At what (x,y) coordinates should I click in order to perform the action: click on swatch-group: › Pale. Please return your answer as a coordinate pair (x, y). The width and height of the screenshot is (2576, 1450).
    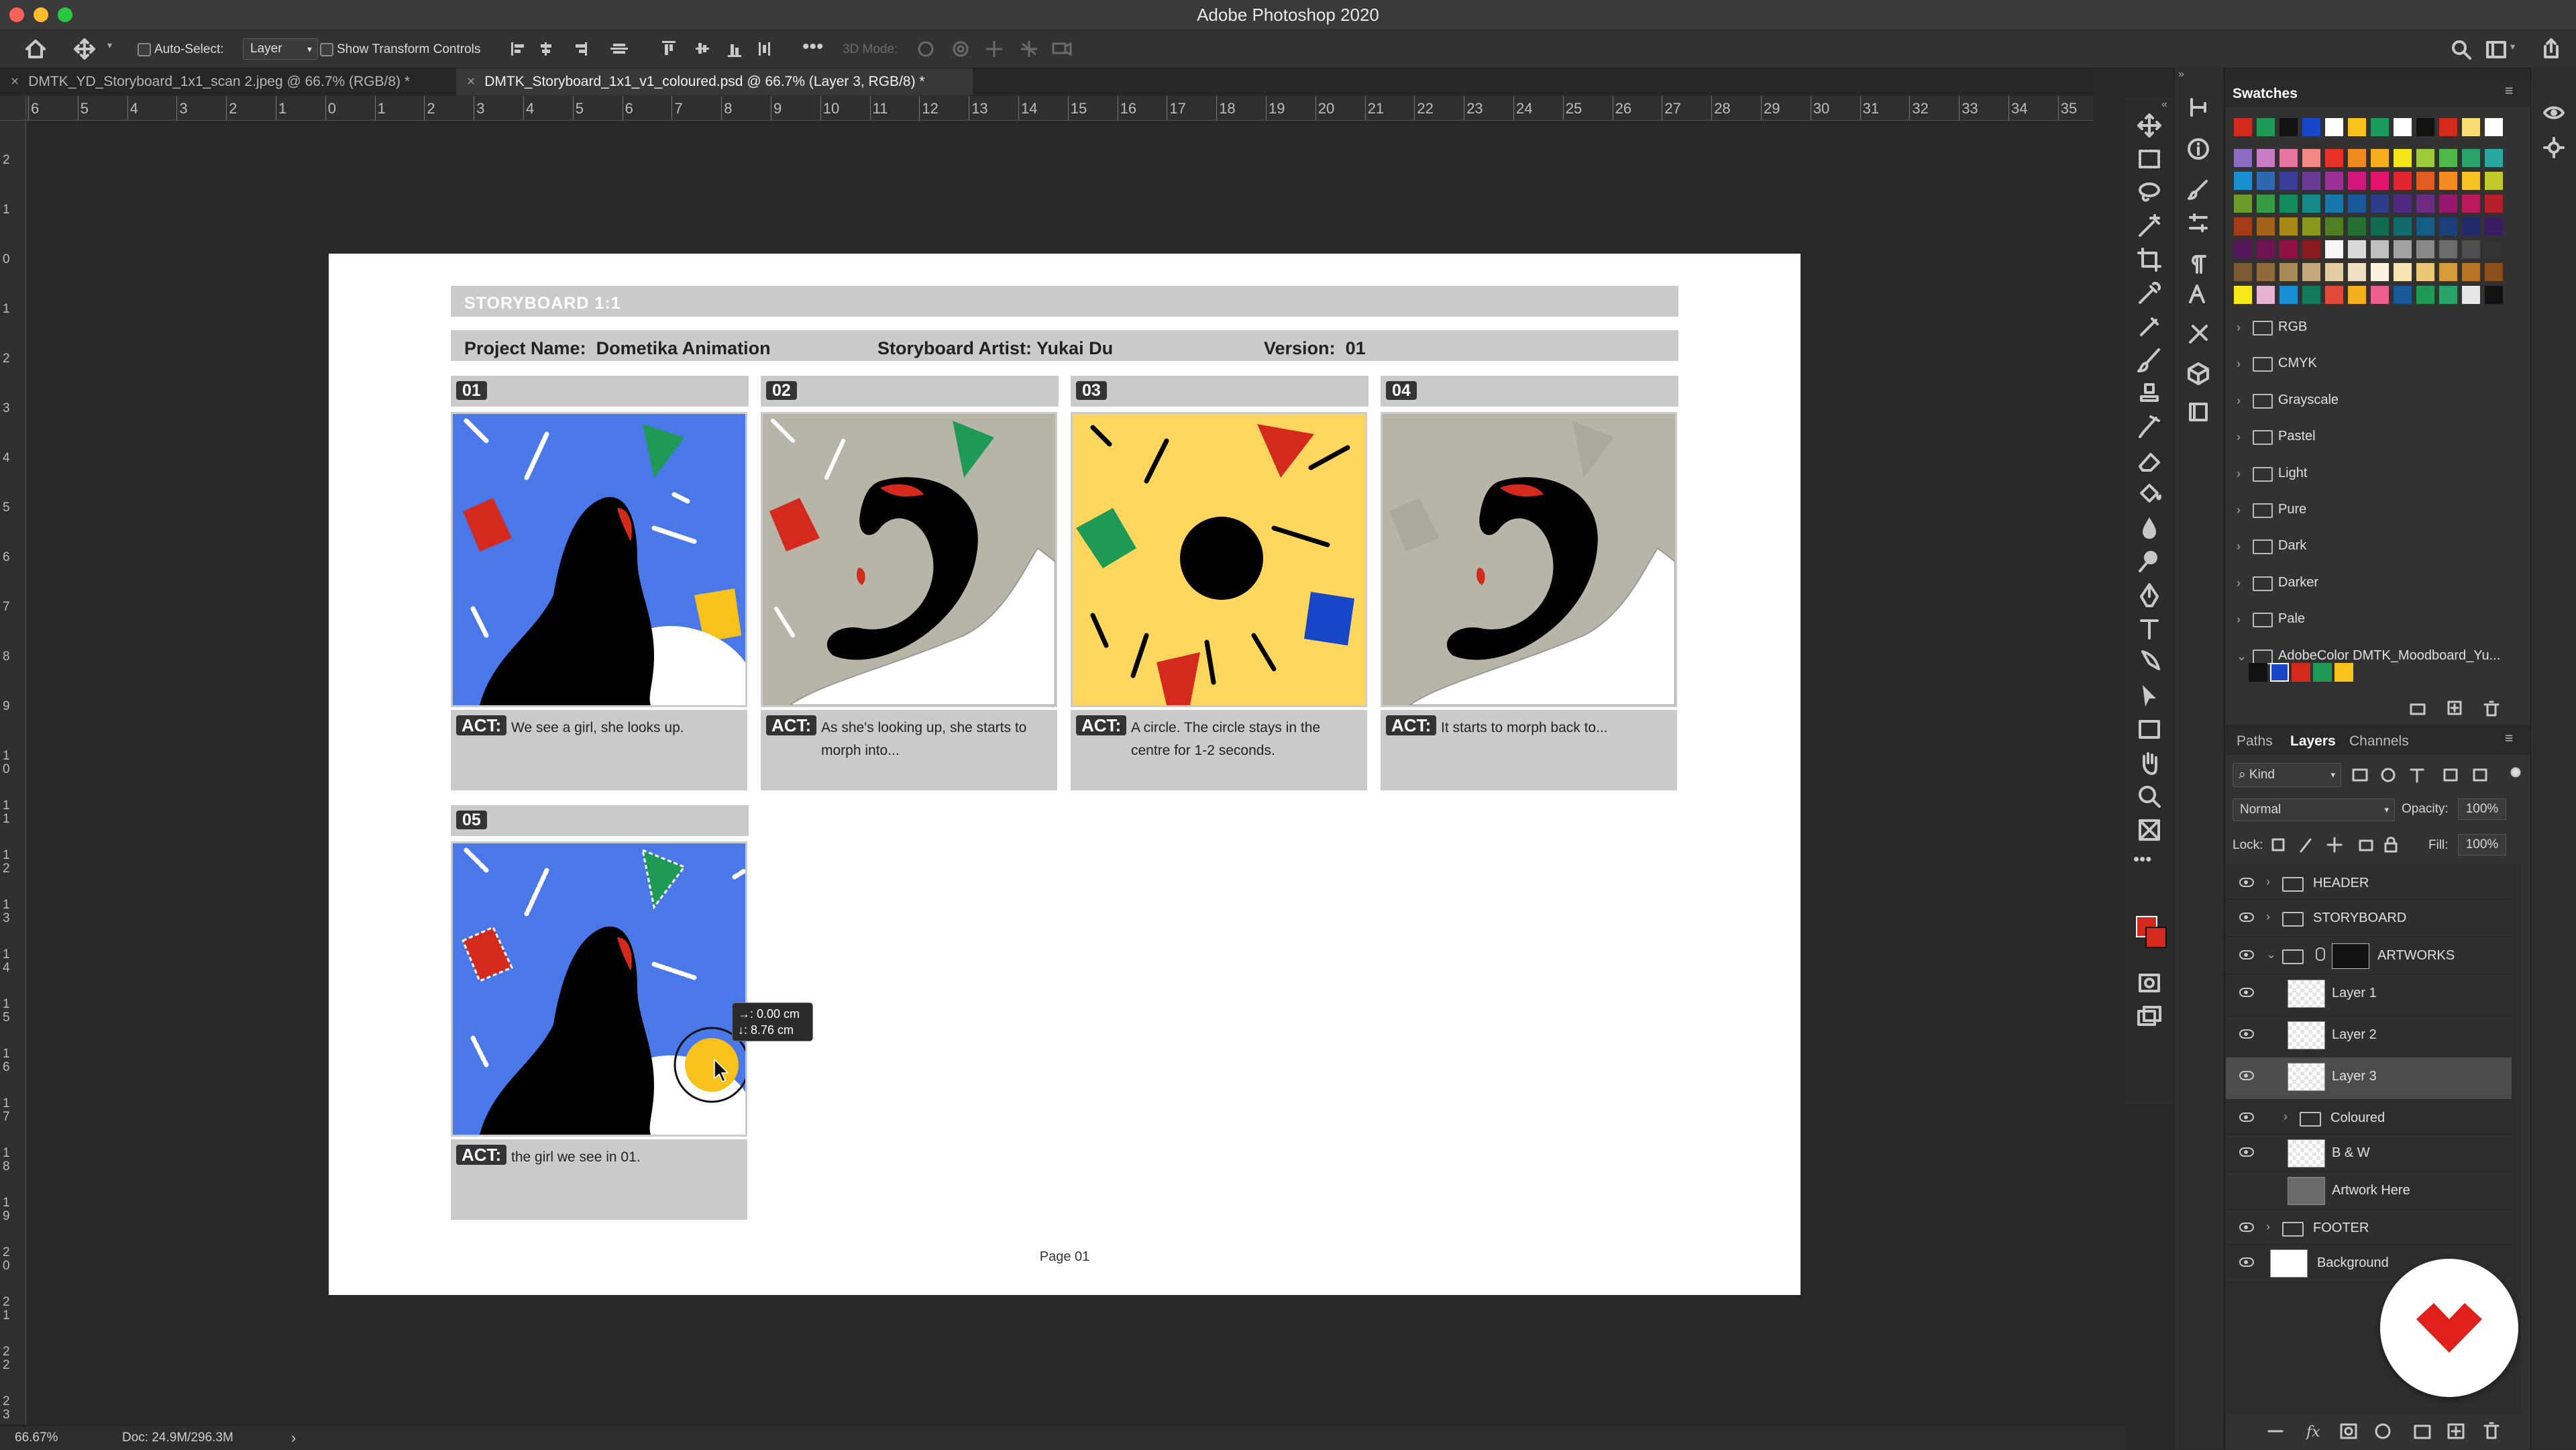
    Looking at the image, I should click on (2367, 620).